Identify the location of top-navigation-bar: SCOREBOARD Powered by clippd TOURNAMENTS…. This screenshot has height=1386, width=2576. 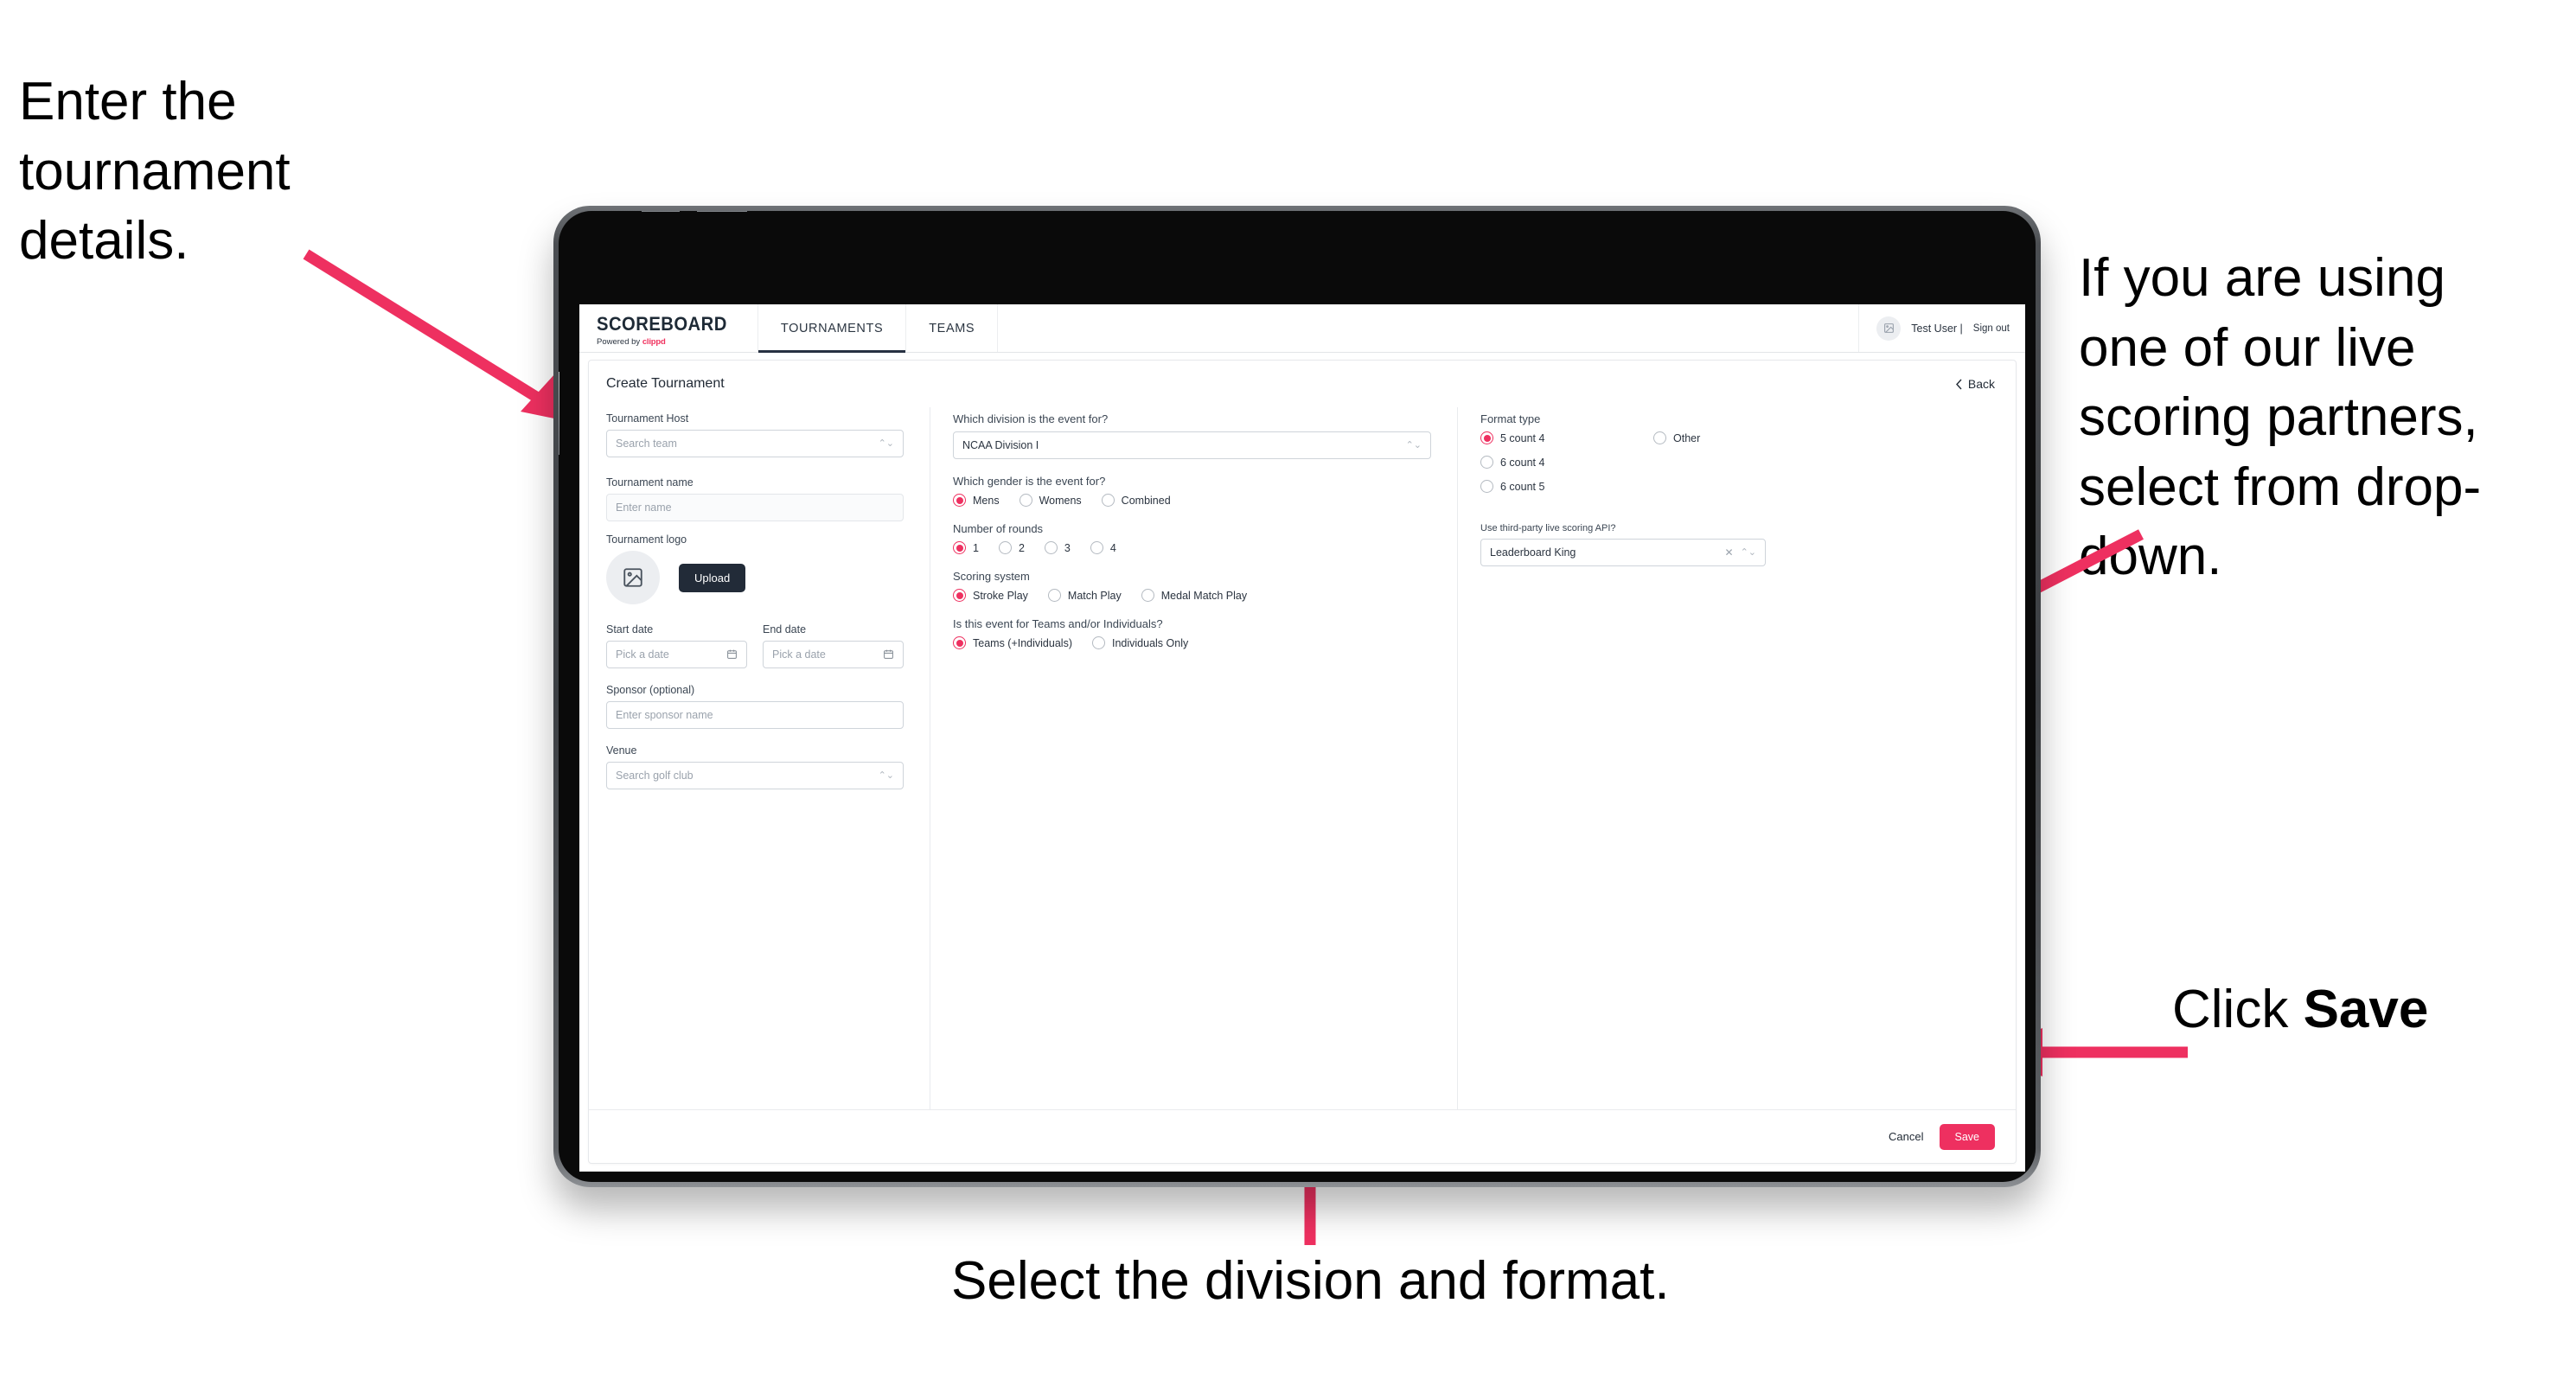
(1302, 328).